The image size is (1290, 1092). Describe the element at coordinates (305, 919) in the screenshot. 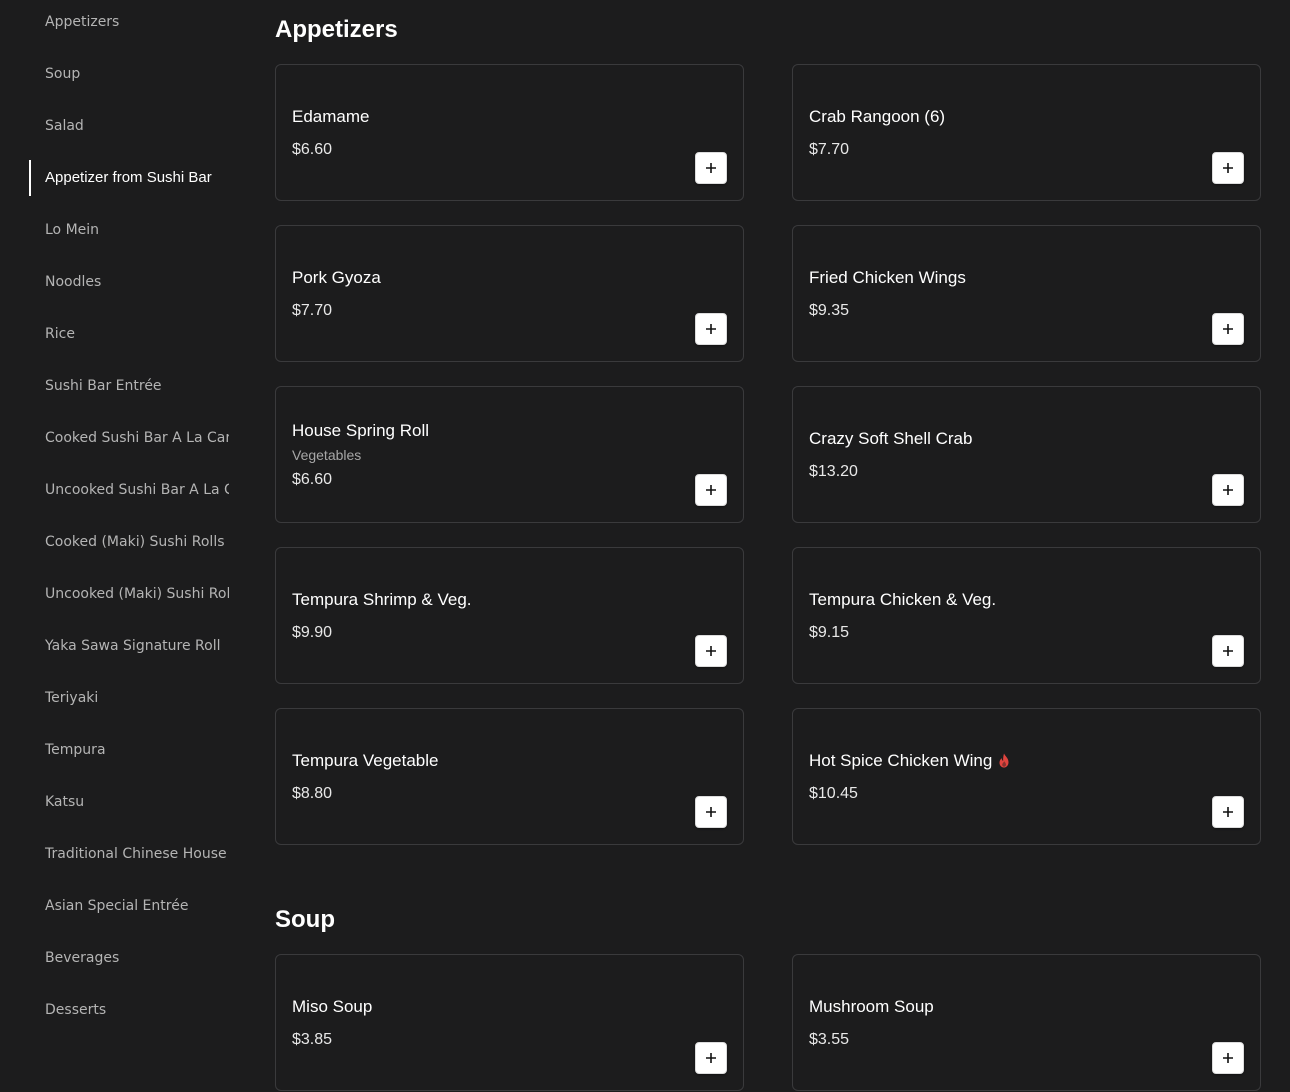

I see `section-title-soup: Soup` at that location.